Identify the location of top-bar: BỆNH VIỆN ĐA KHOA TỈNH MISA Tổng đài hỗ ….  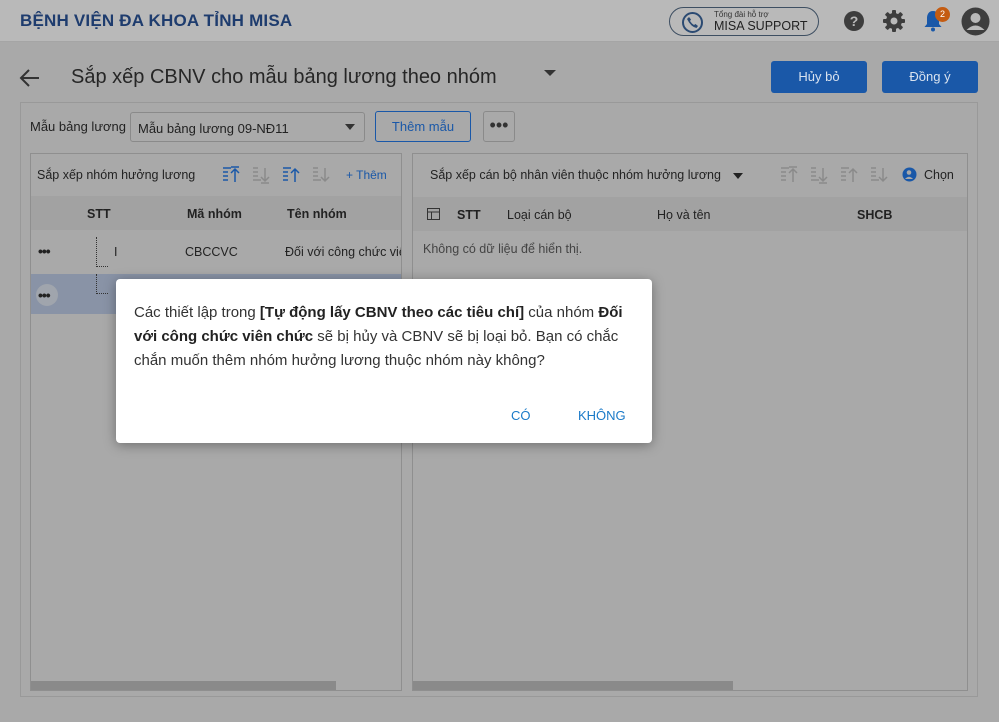
(499, 21).